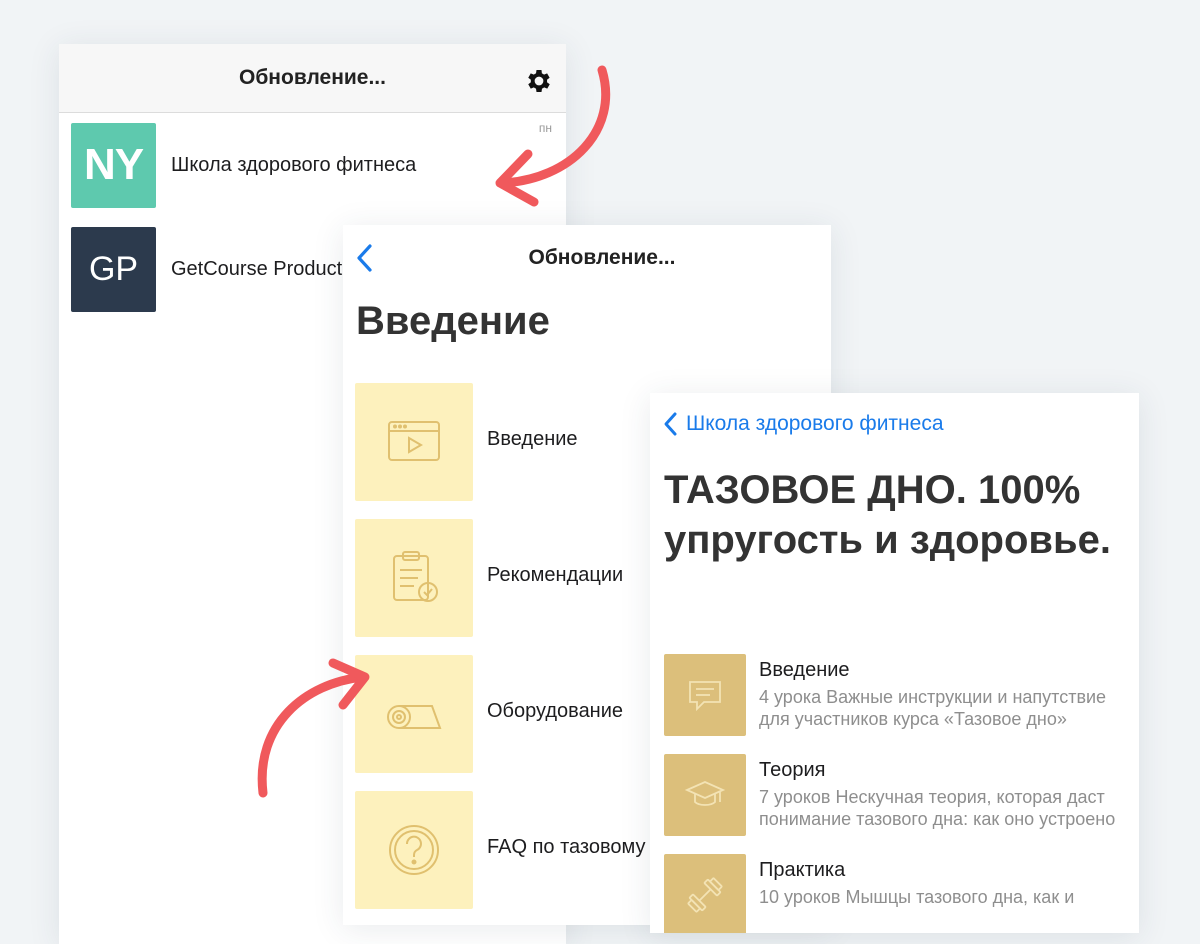  I want to click on annotation-arrow-bottom, so click(313, 728).